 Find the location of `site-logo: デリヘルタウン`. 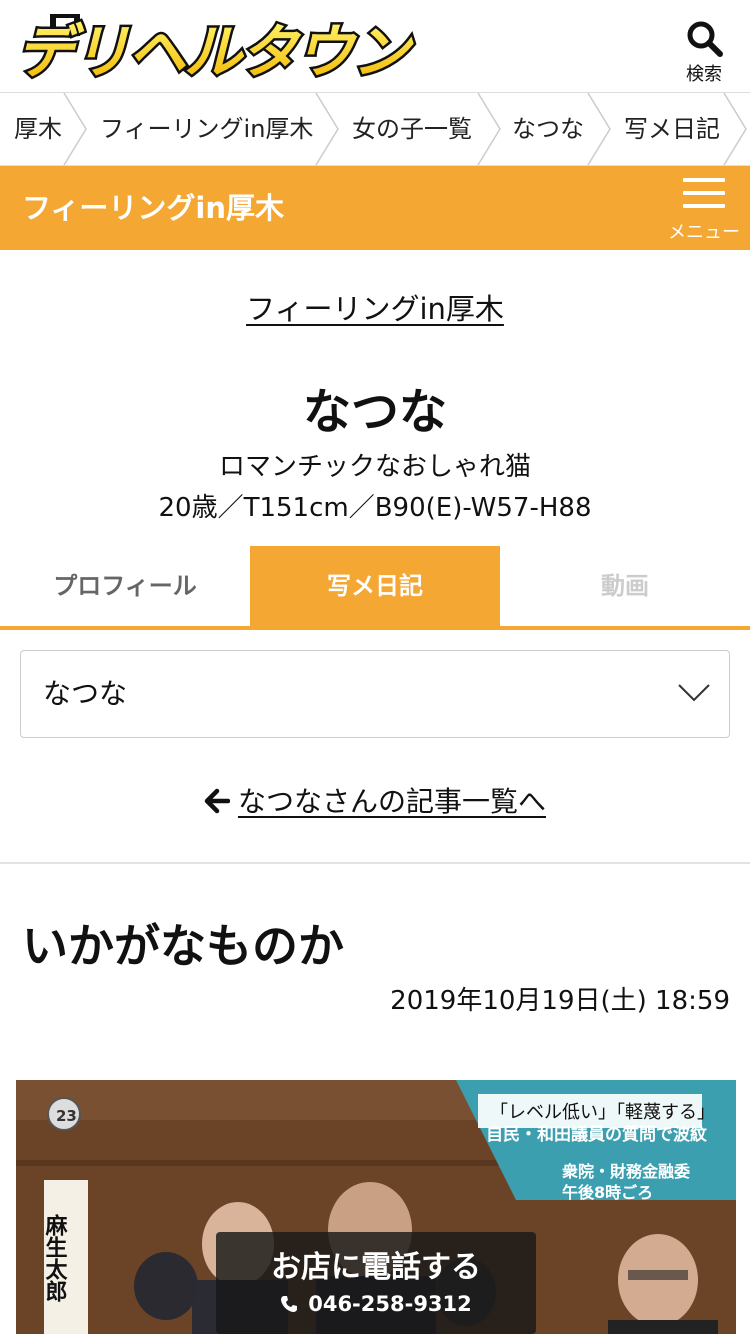

site-logo: デリヘルタウン is located at coordinates (214, 50).